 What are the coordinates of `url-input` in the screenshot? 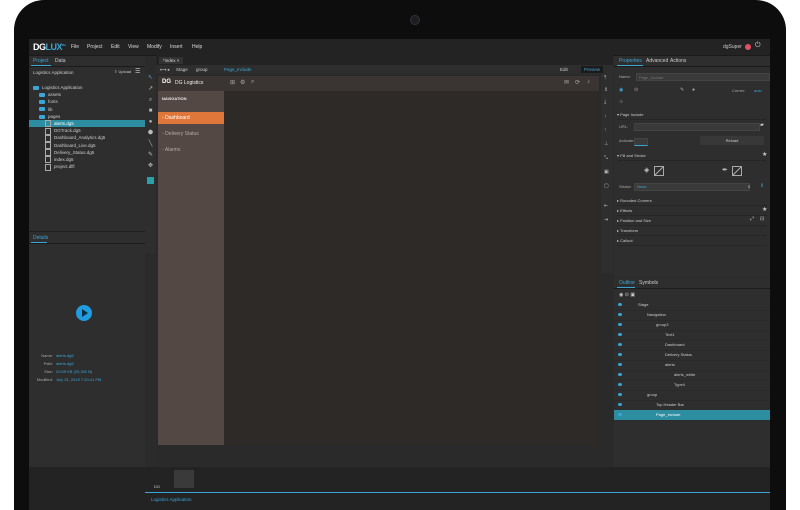 It's located at (697, 127).